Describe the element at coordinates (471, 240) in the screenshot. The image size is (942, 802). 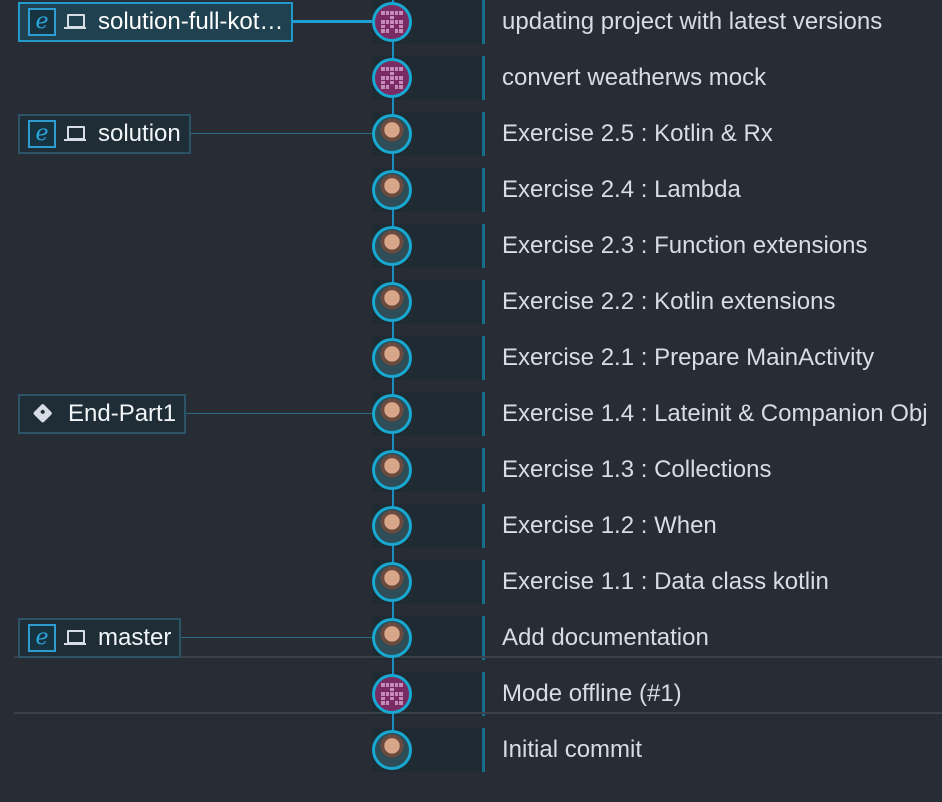
I see `commit-row: Exercise 2.3 : Function extensions` at that location.